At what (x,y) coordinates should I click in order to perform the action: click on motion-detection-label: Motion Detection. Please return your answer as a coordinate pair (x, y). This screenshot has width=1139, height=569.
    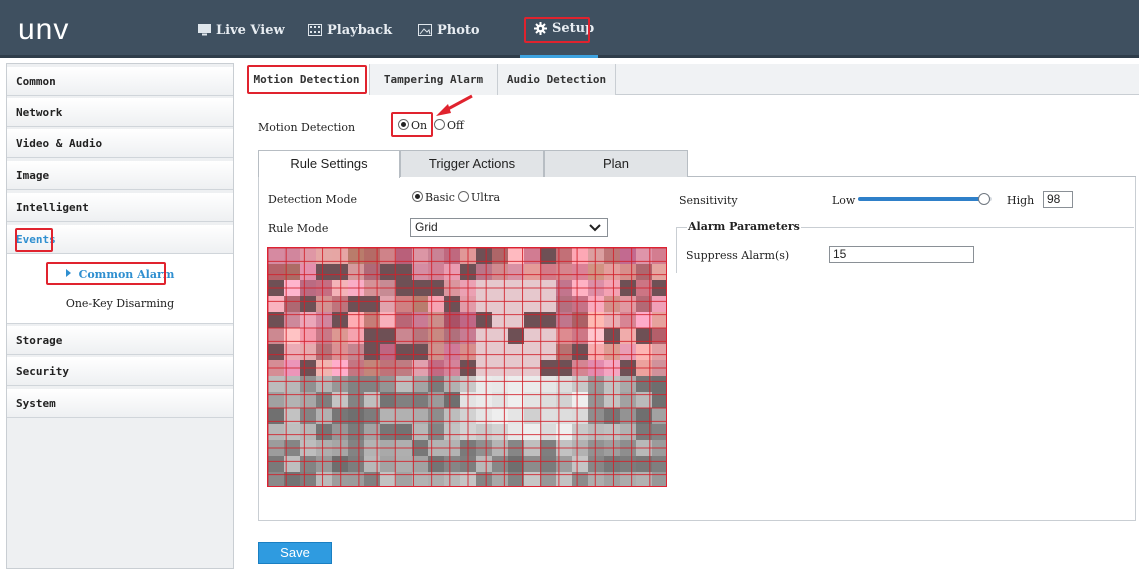
    Looking at the image, I should click on (307, 127).